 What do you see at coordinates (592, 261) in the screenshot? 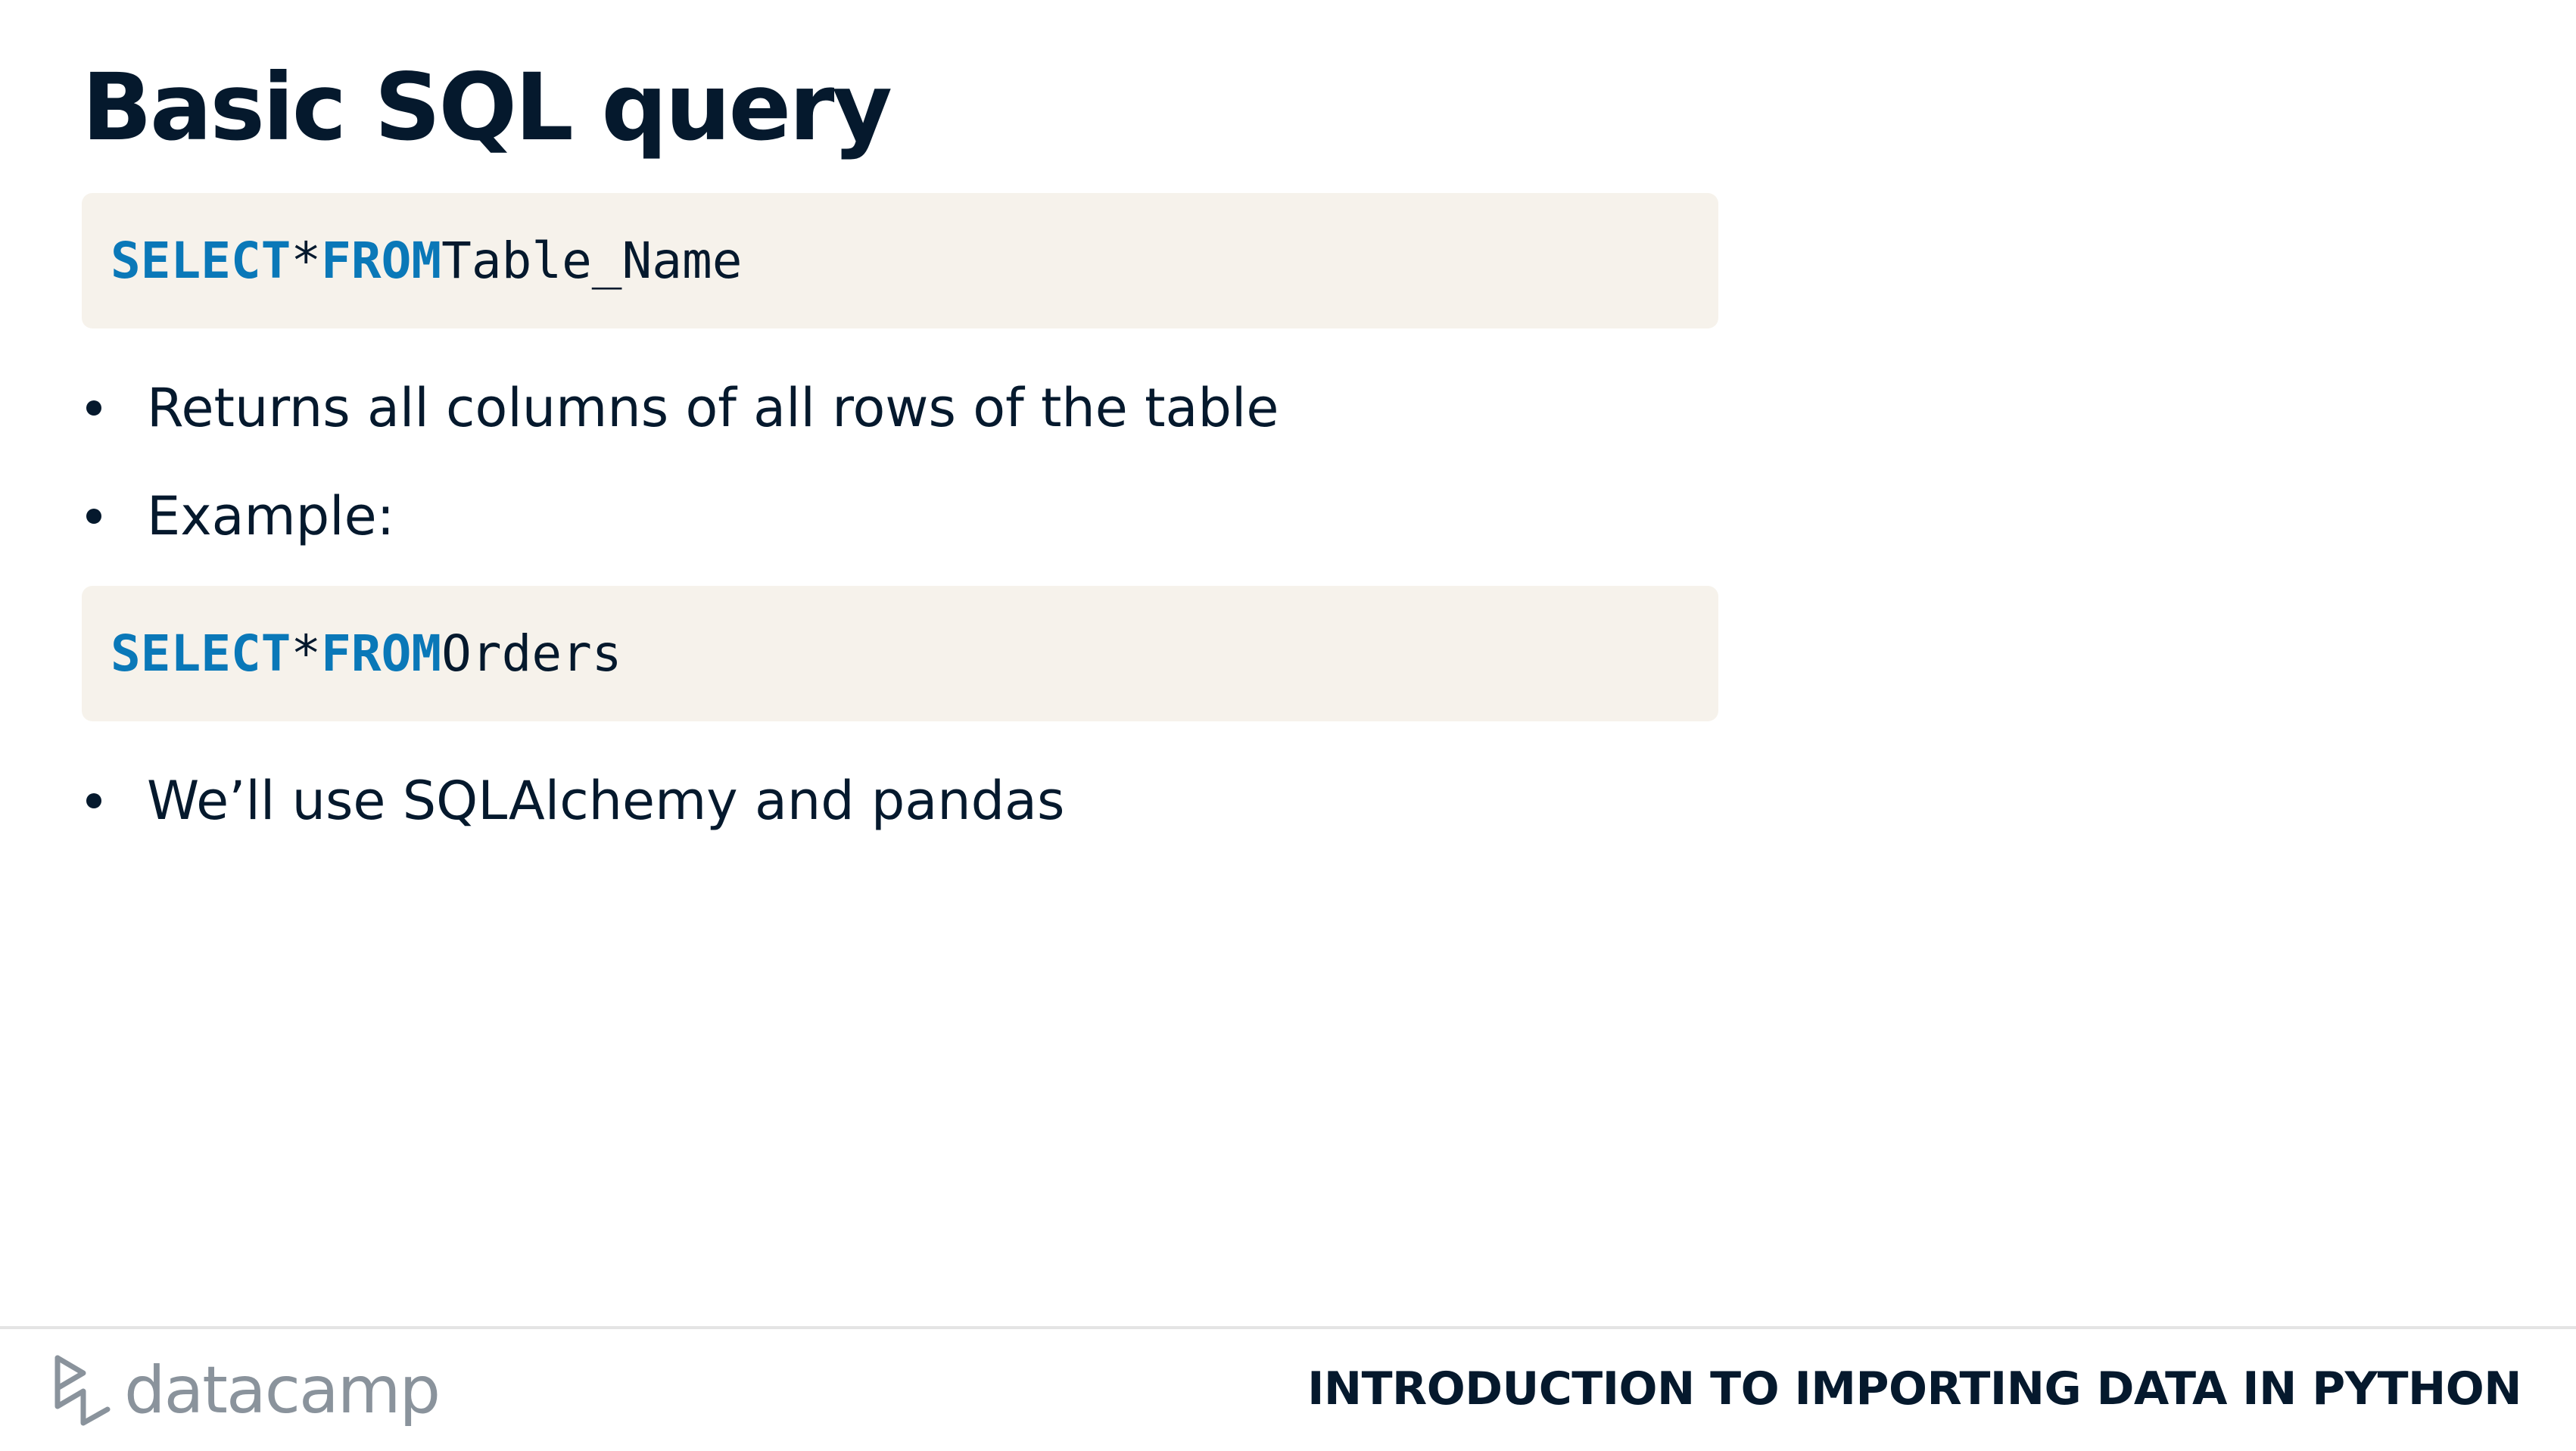
I see `code-table-name: Table_Name` at bounding box center [592, 261].